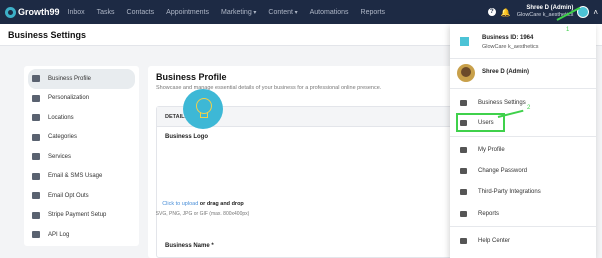 The height and width of the screenshot is (258, 602). What do you see at coordinates (523, 150) in the screenshot?
I see `menu-item-my-profile: My Profile` at bounding box center [523, 150].